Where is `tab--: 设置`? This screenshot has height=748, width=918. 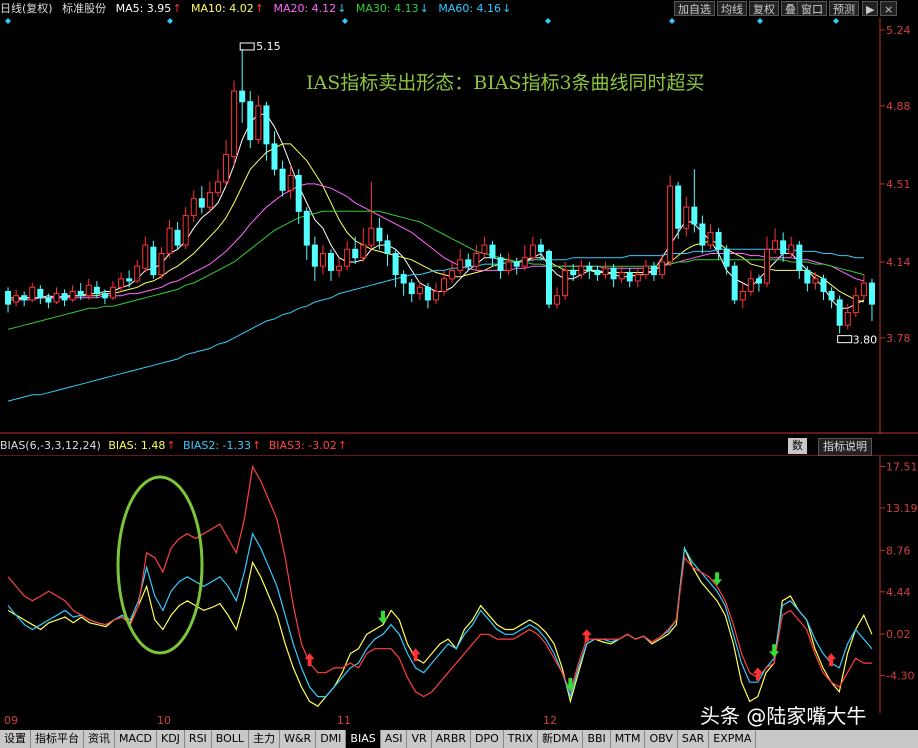 tab--: 设置 is located at coordinates (15, 739).